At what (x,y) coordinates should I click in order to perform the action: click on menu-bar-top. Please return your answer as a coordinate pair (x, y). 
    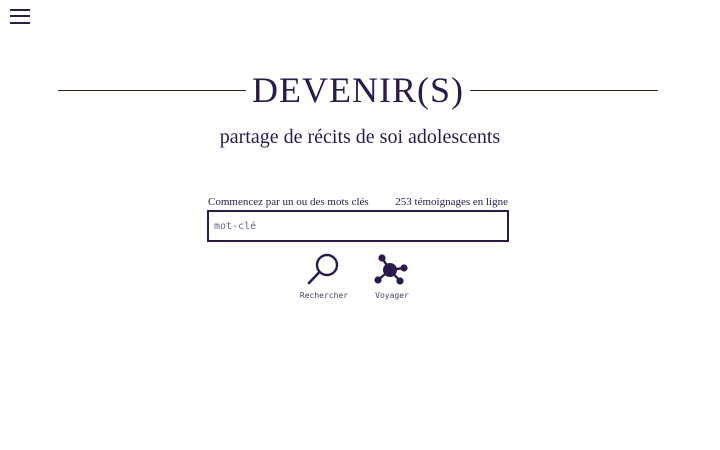
    Looking at the image, I should click on (20, 10).